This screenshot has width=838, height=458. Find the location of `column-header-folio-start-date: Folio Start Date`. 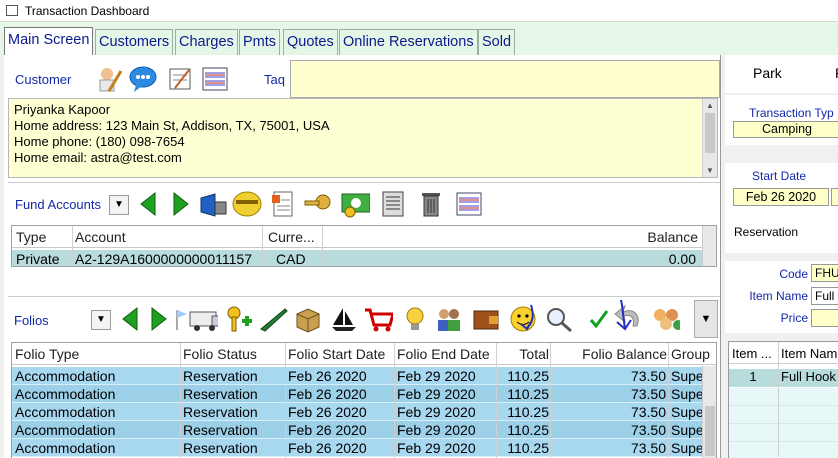

column-header-folio-start-date: Folio Start Date is located at coordinates (336, 354).